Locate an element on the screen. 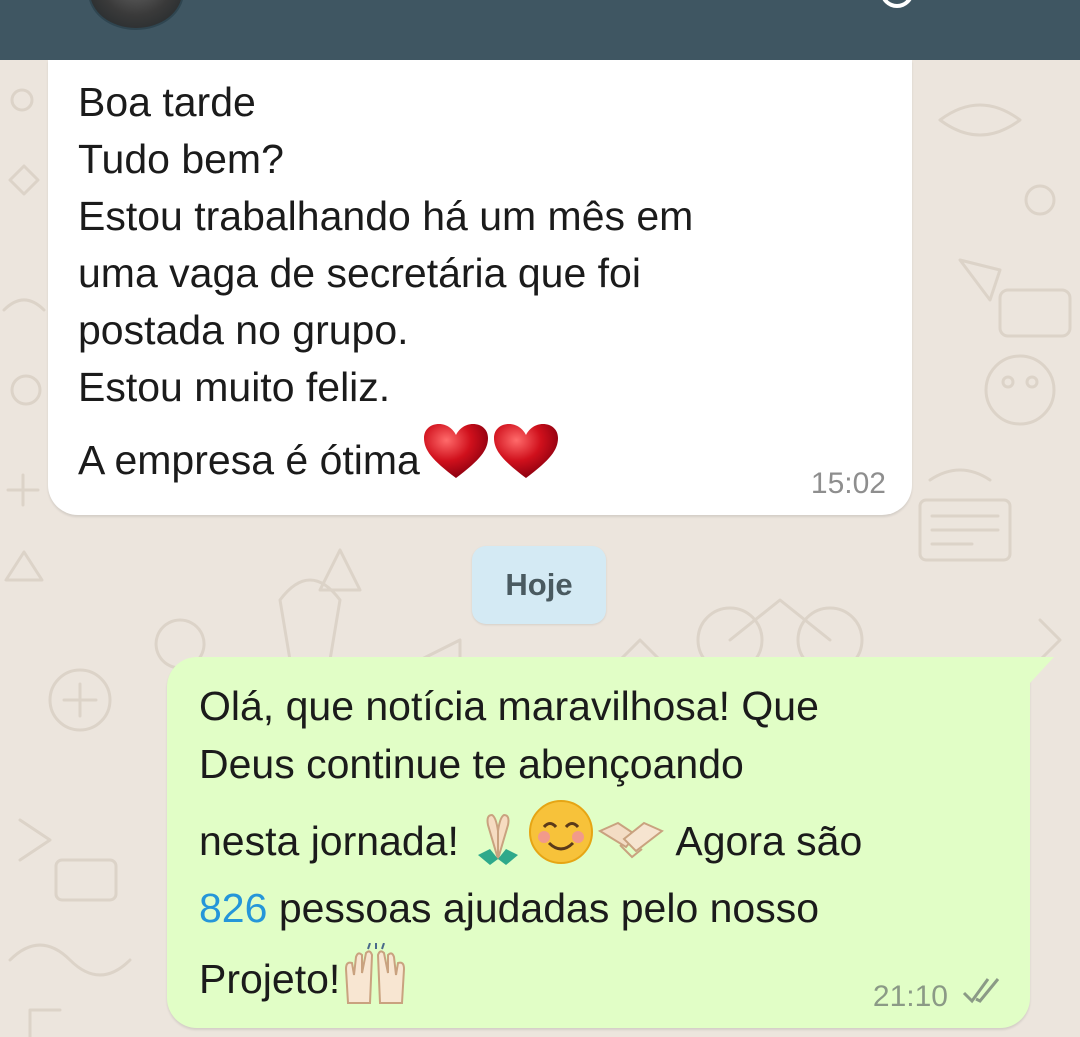 The width and height of the screenshot is (1080, 1037). message-line: Tudo bem? is located at coordinates (181, 159).